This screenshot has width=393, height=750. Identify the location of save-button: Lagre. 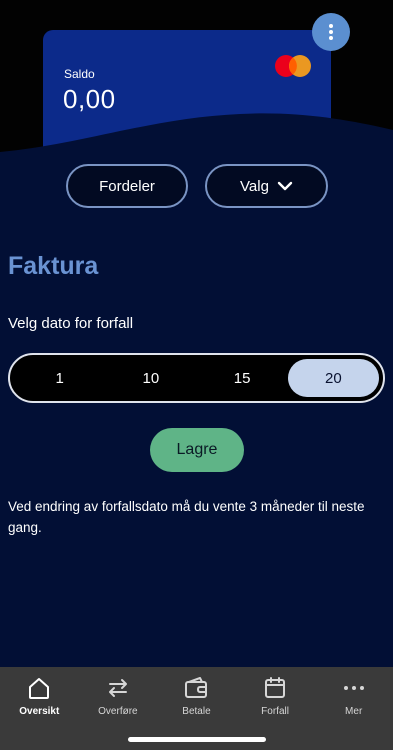
(197, 450).